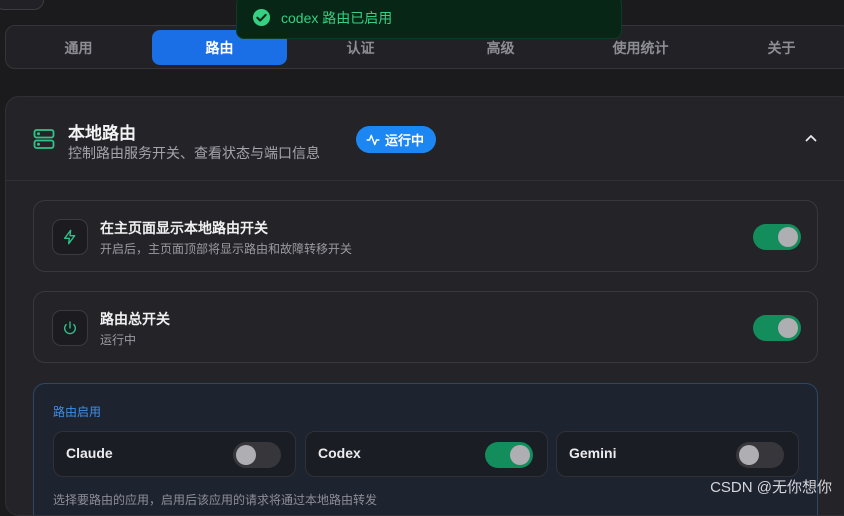 The image size is (844, 516). I want to click on master-switch-card: 路由总开关 运行中, so click(425, 327).